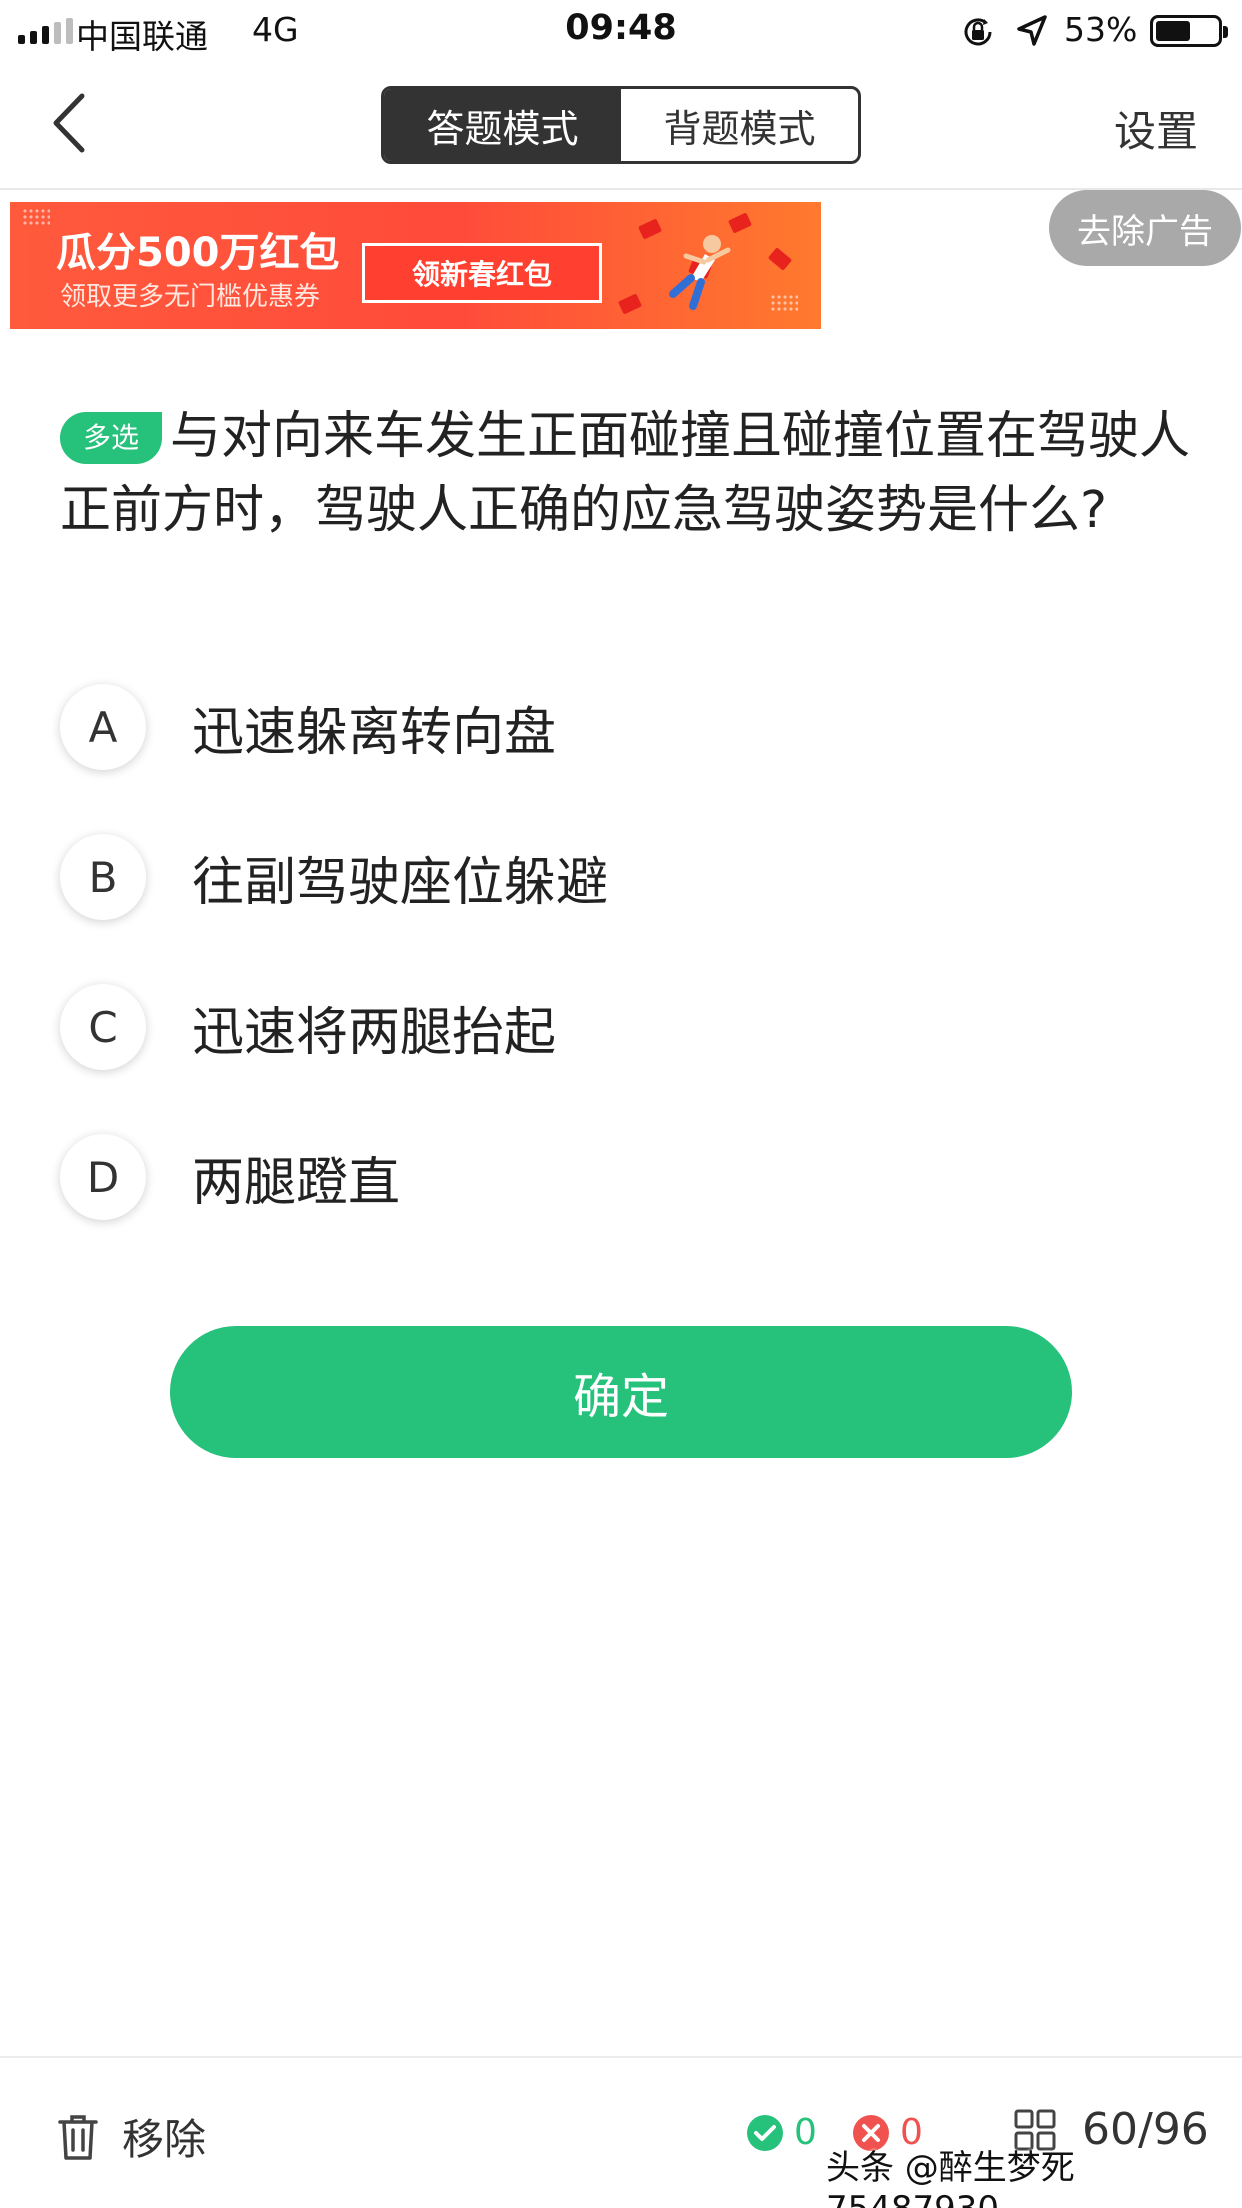 This screenshot has height=2208, width=1242. I want to click on settings-button: 设置, so click(1156, 128).